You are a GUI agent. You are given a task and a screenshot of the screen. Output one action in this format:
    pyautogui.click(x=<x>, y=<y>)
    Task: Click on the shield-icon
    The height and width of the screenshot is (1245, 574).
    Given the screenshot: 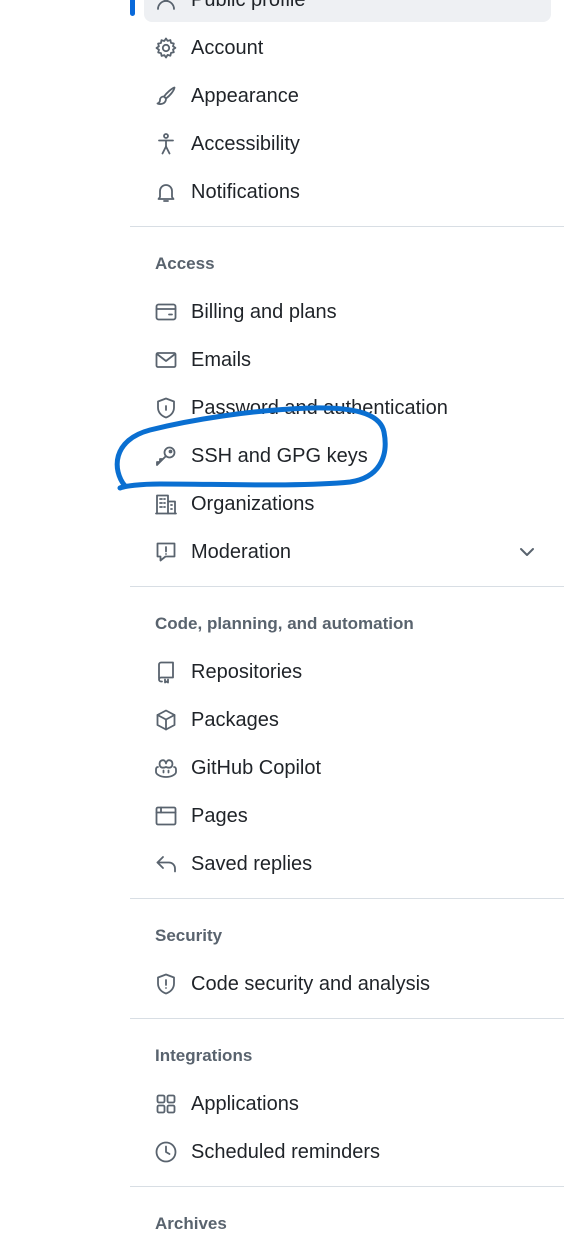 What is the action you would take?
    pyautogui.click(x=166, y=984)
    